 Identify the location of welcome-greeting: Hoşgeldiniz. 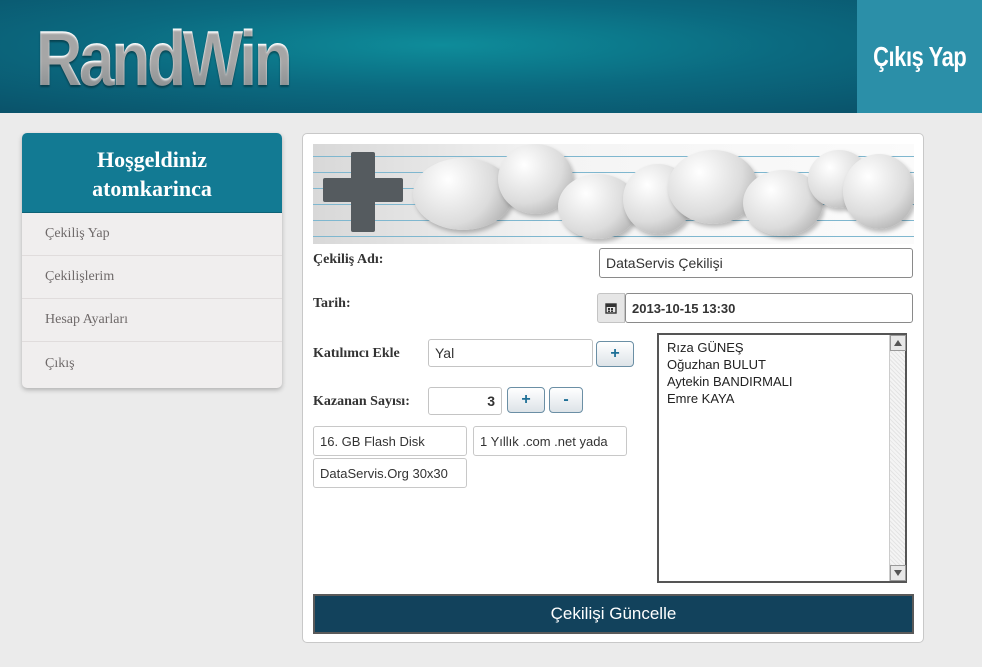
(151, 159).